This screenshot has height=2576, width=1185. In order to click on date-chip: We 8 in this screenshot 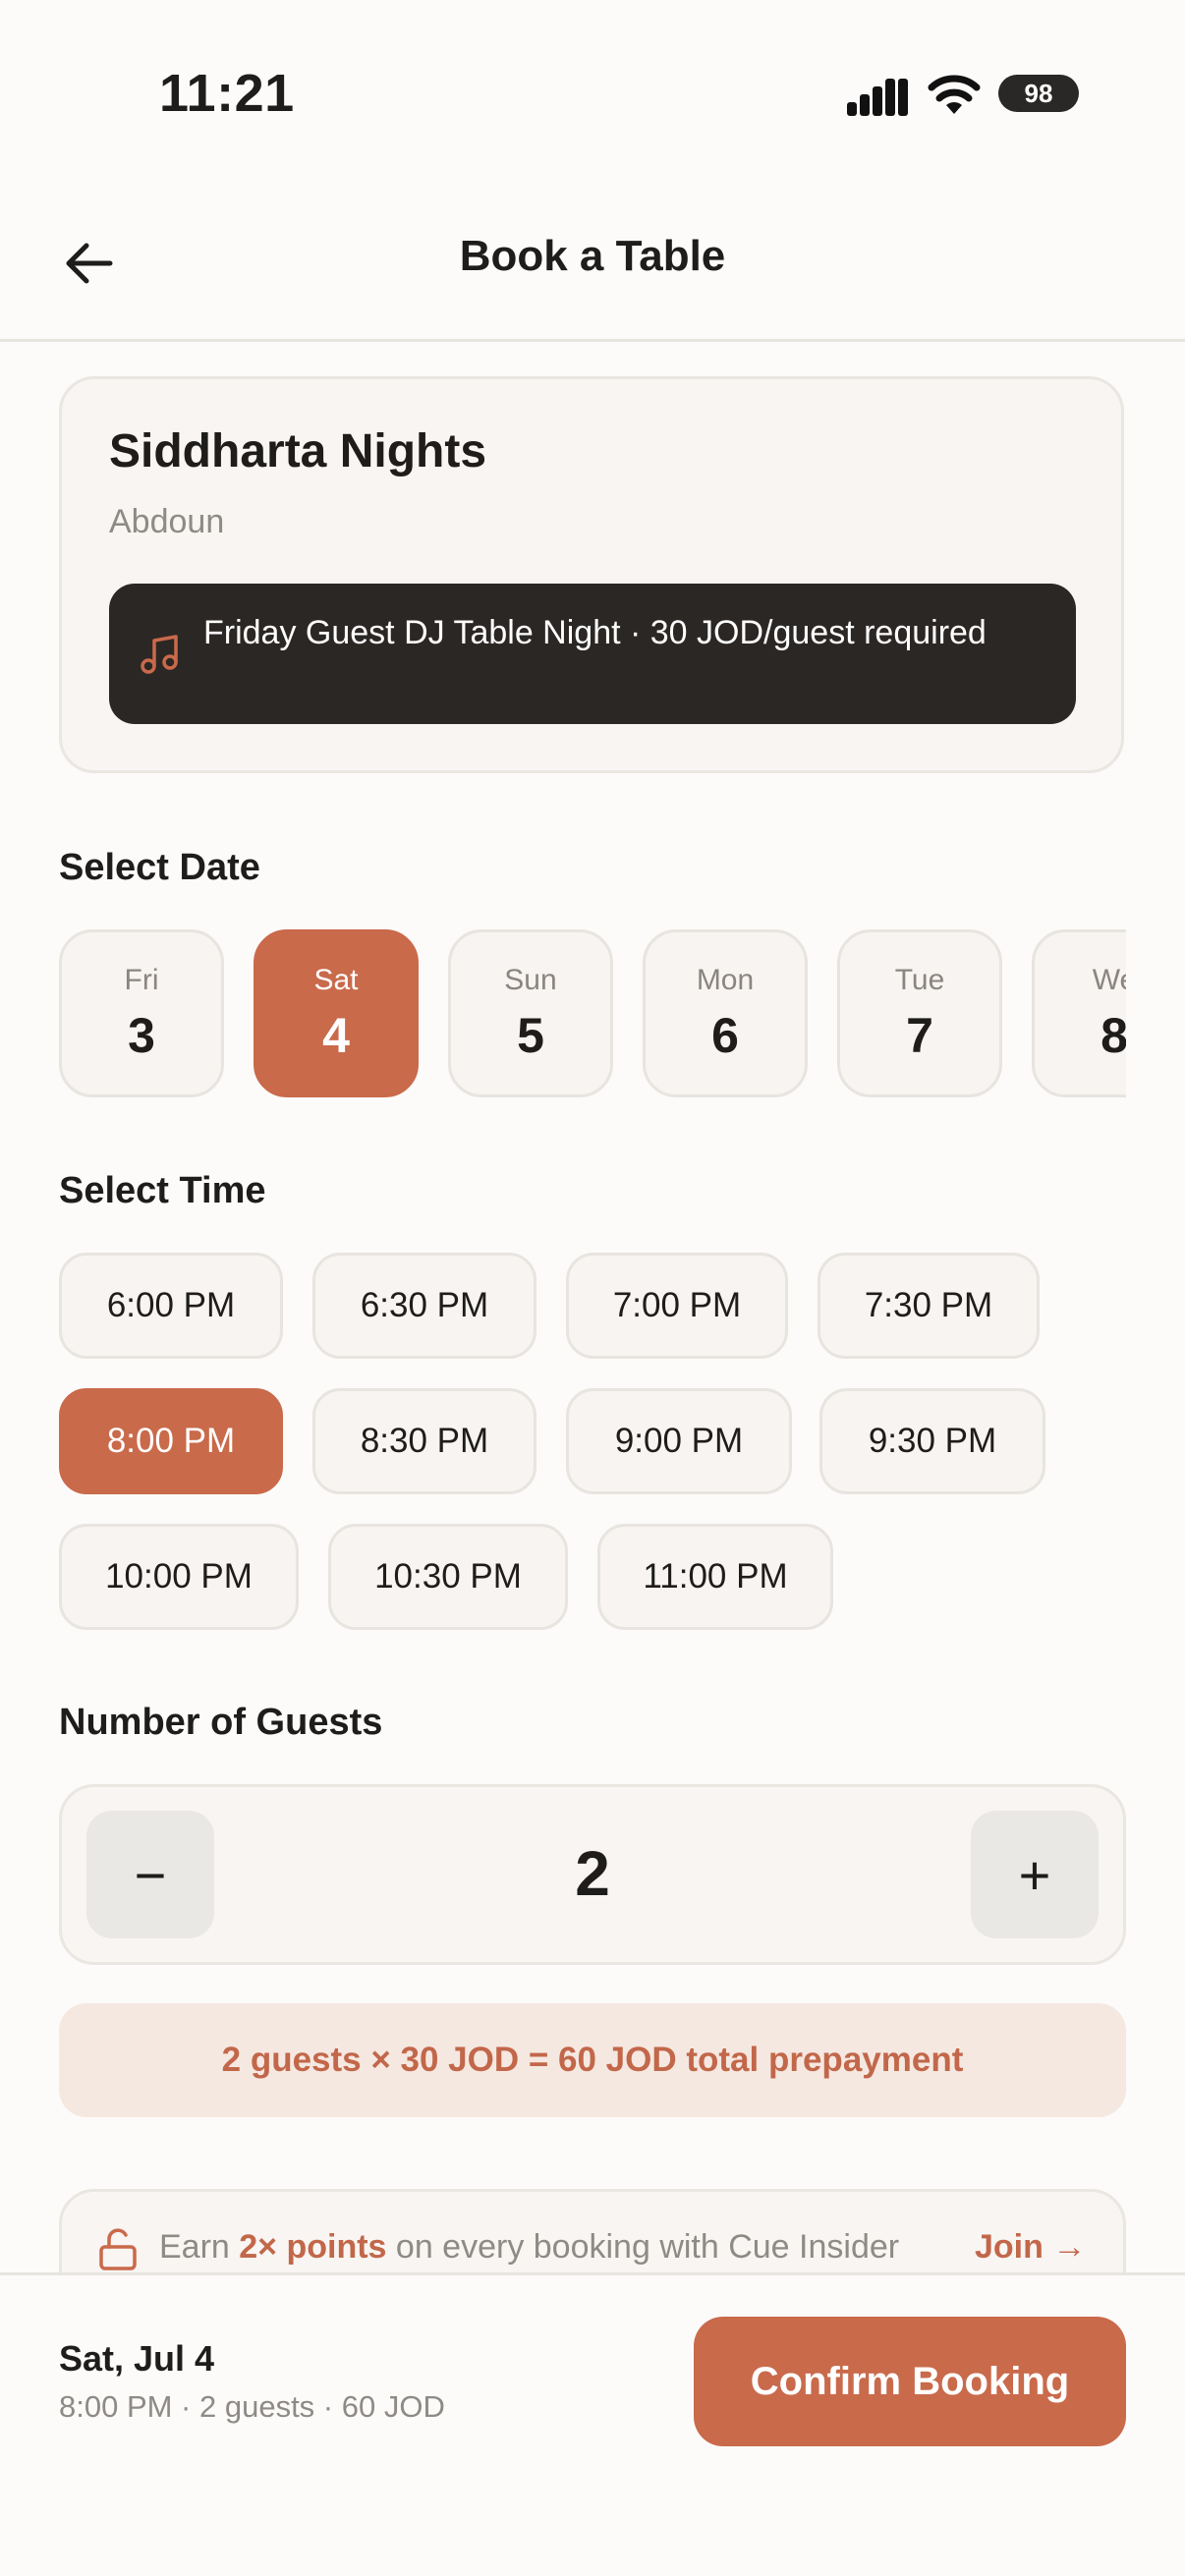, I will do `click(1079, 1013)`.